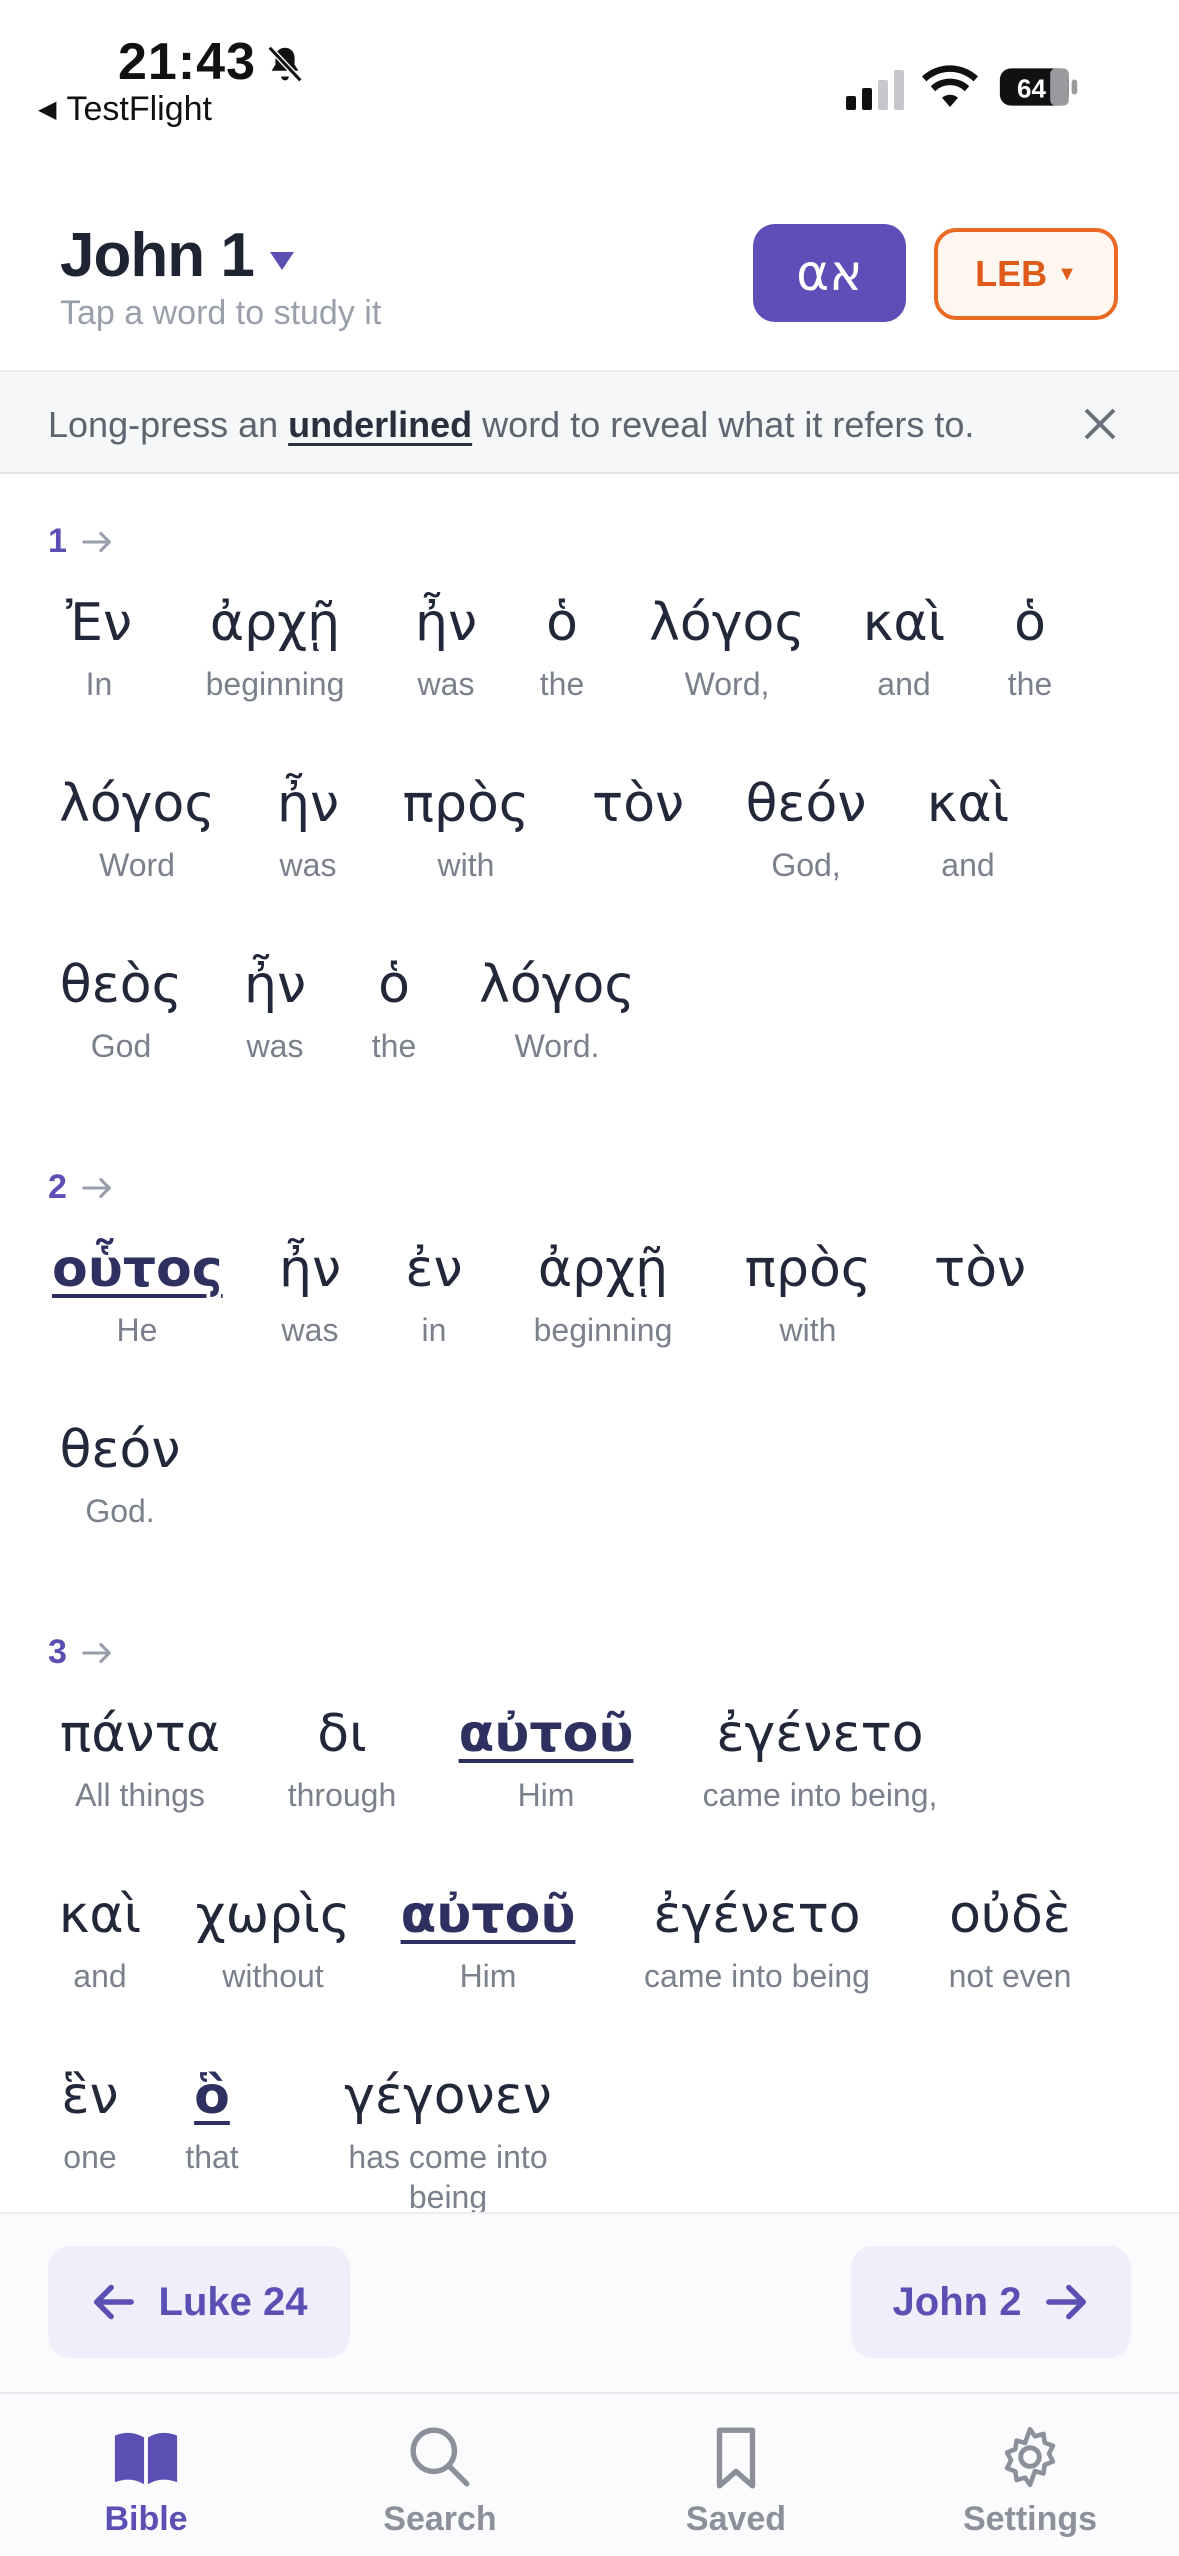 The image size is (1179, 2556). What do you see at coordinates (757, 1940) in the screenshot?
I see `word: ἐγένετο came into being` at bounding box center [757, 1940].